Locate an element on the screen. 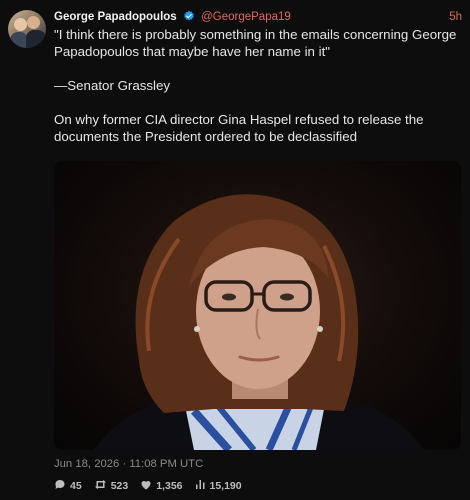 This screenshot has height=500, width=470. analytics-icon is located at coordinates (202, 486).